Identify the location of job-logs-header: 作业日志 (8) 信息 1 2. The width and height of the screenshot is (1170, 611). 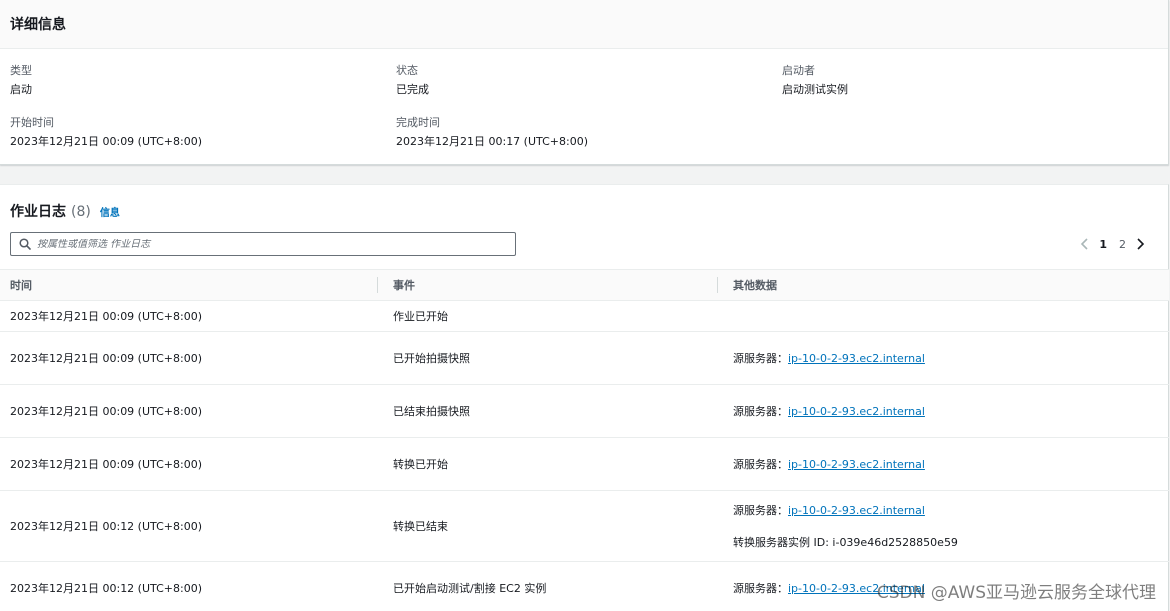
(584, 227).